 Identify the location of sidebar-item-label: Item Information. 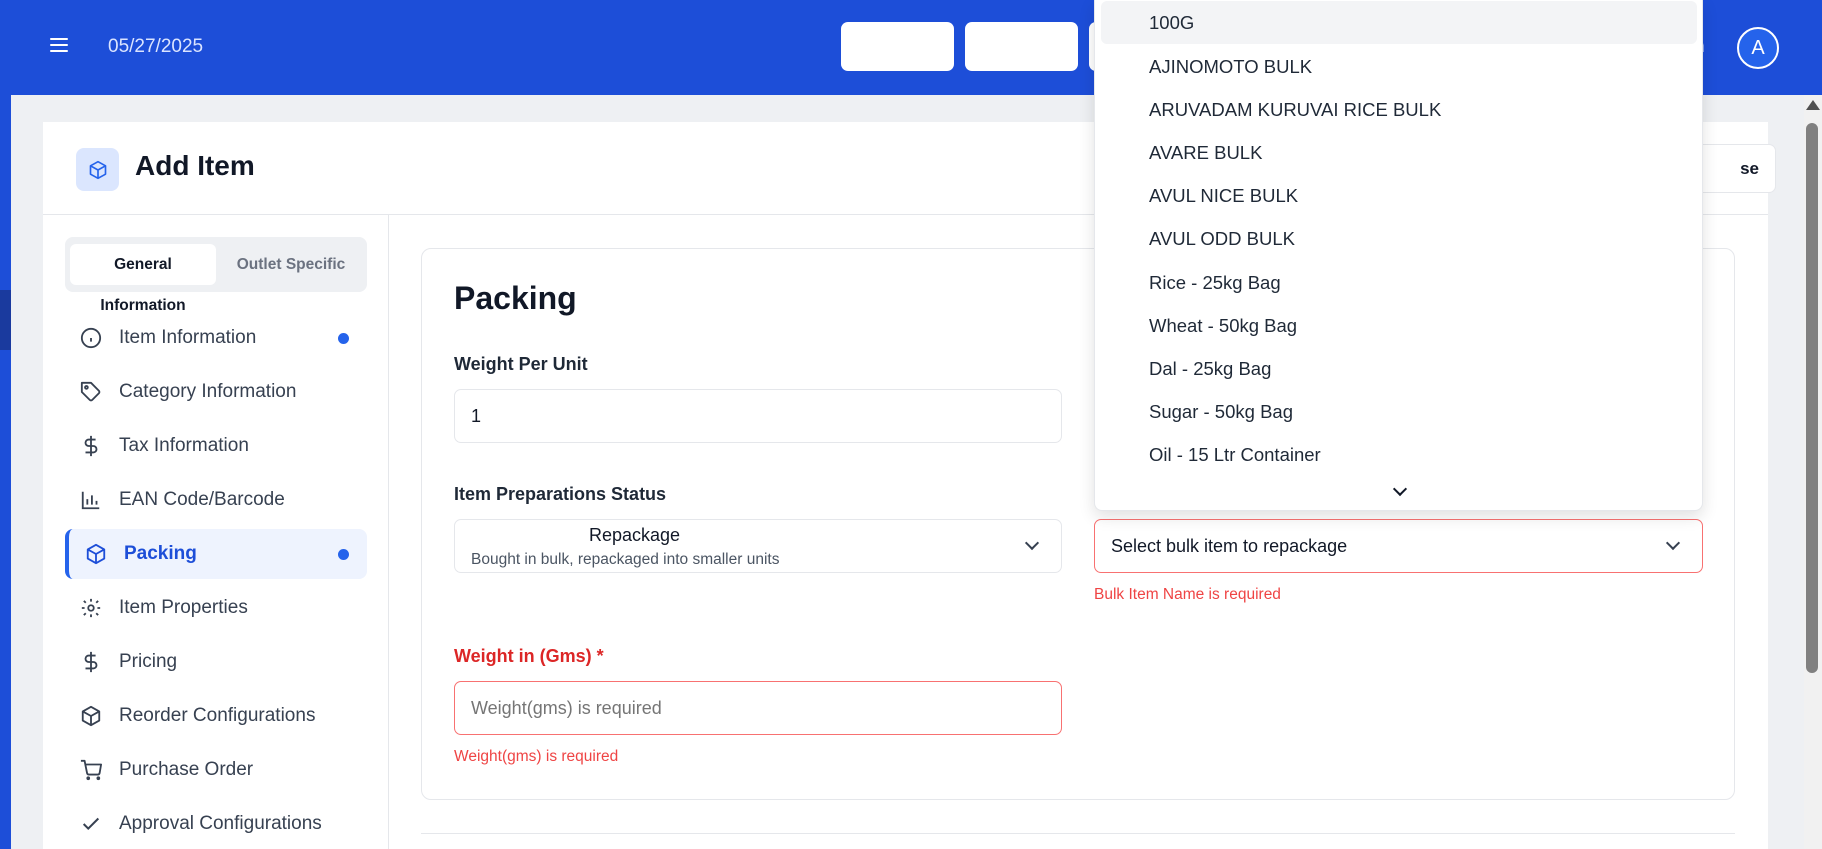
(188, 337).